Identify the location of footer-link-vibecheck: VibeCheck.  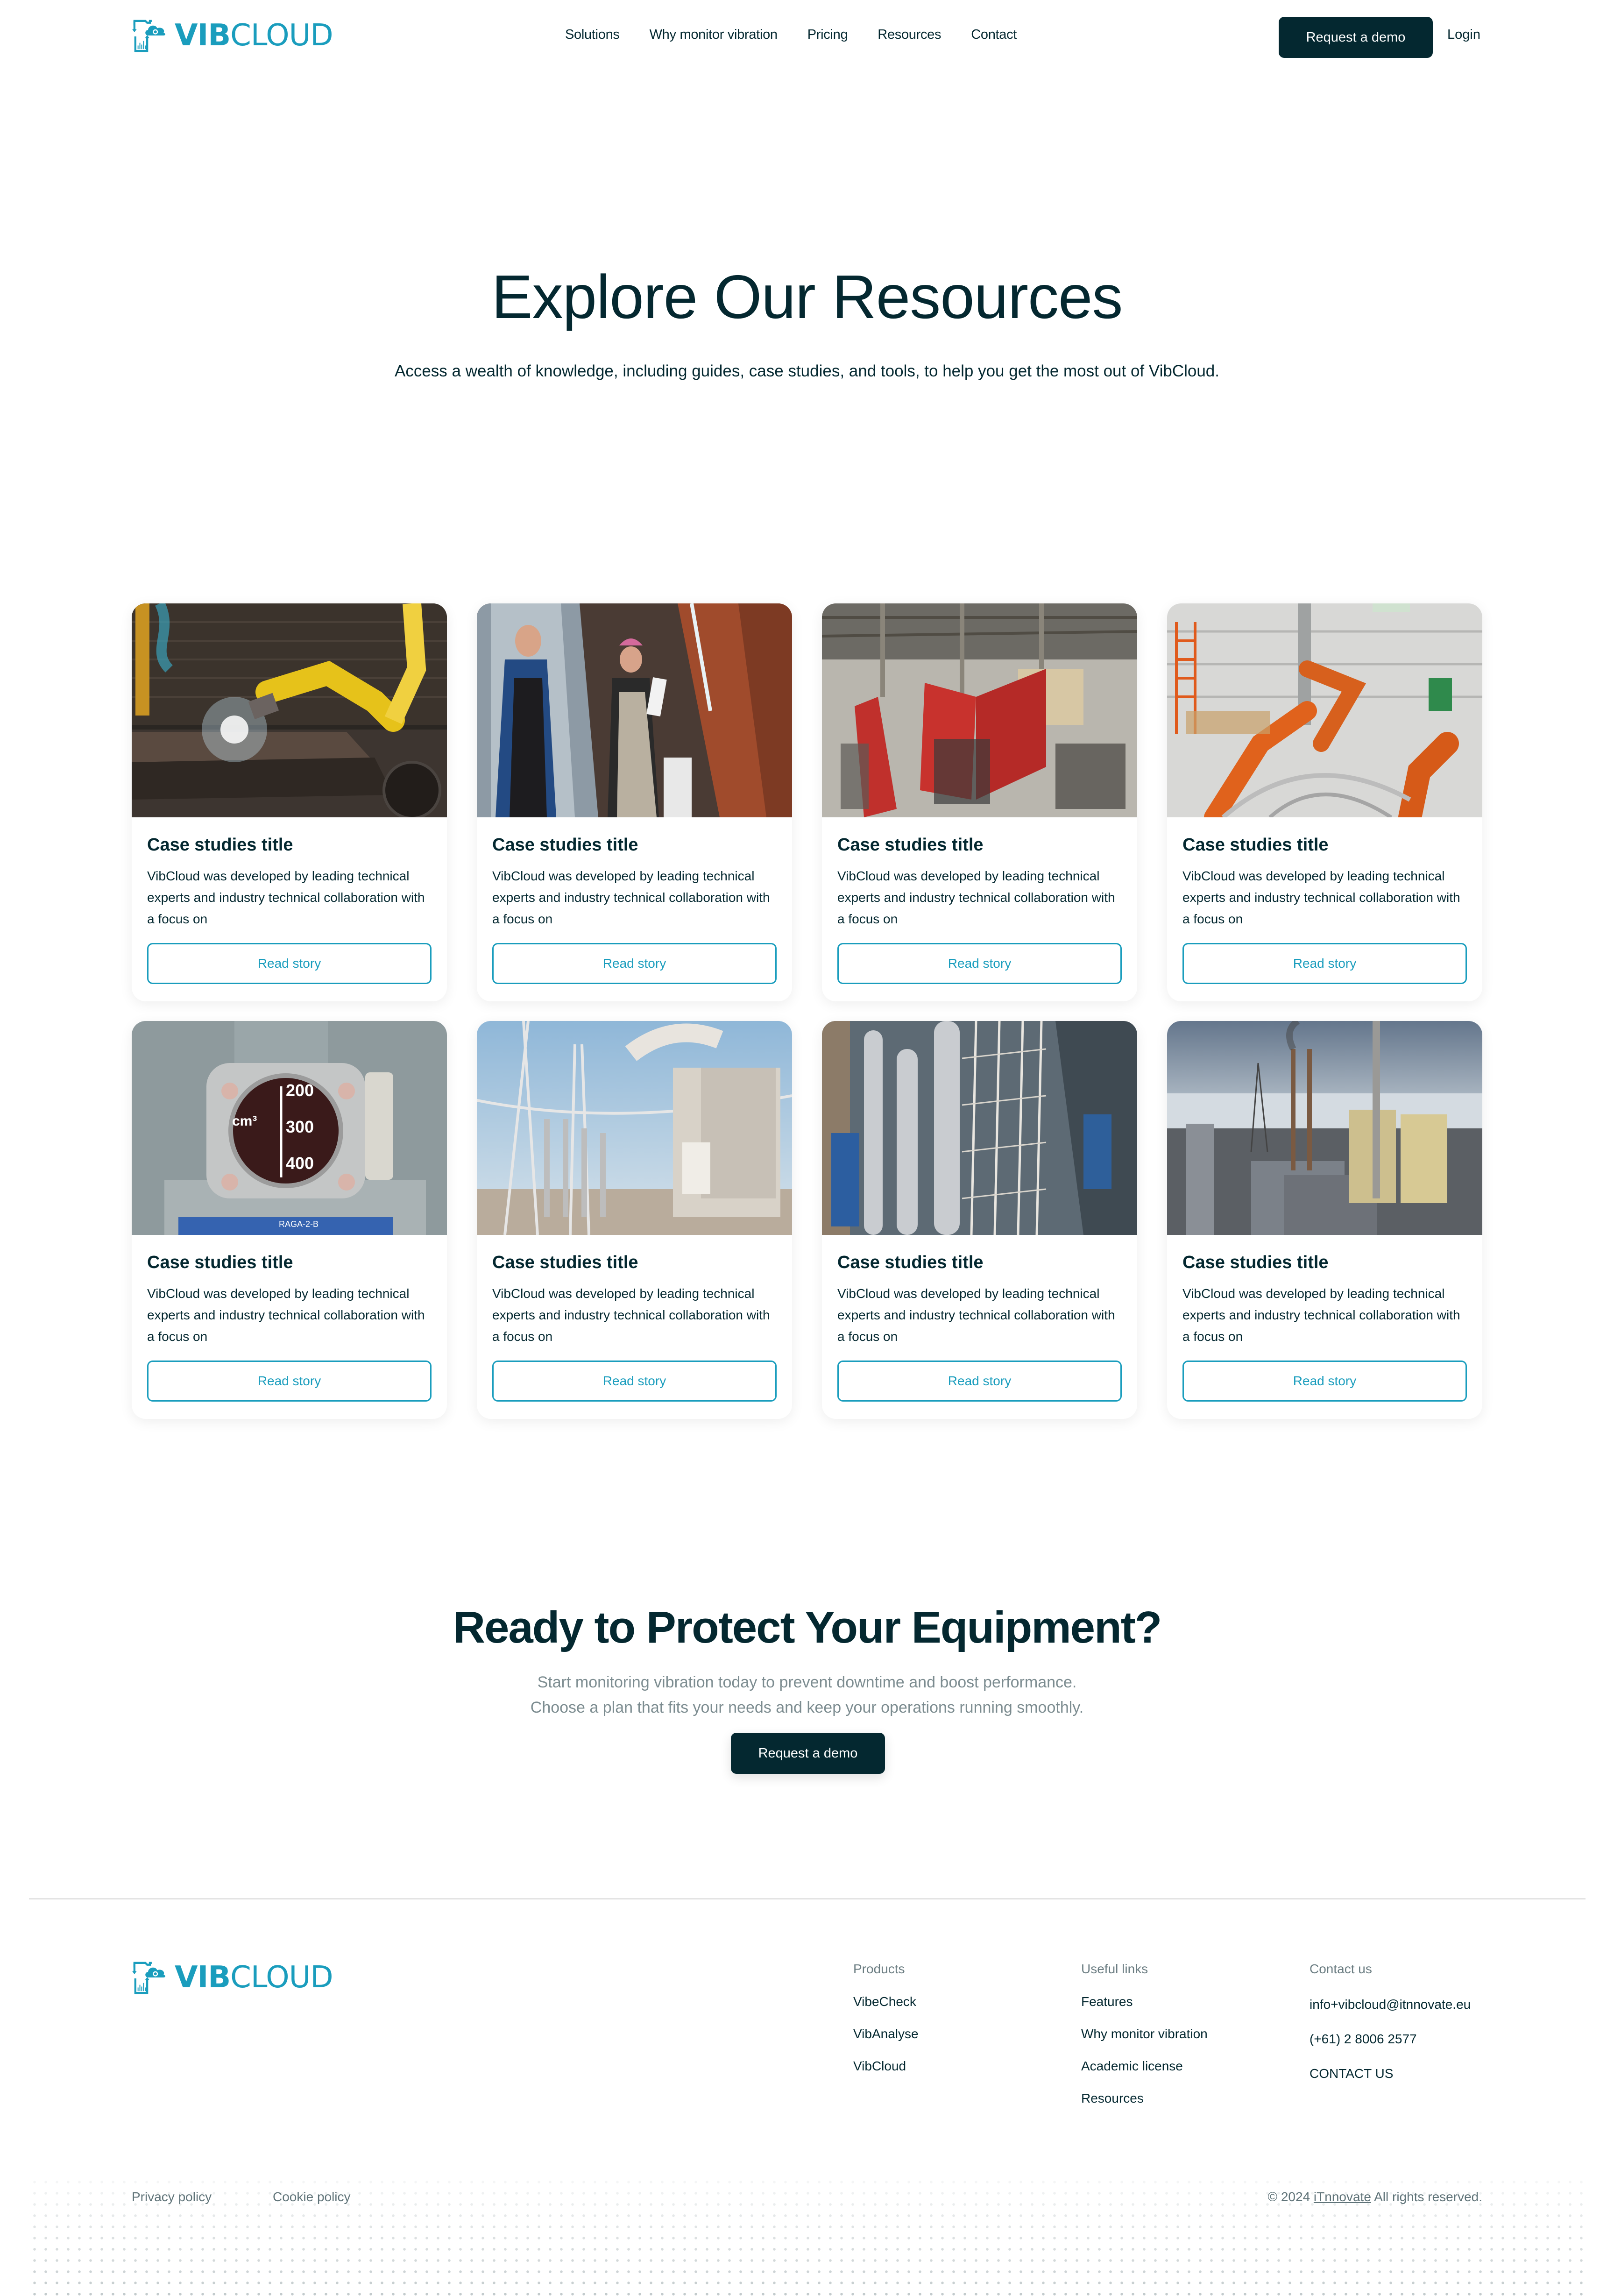
(886, 2001).